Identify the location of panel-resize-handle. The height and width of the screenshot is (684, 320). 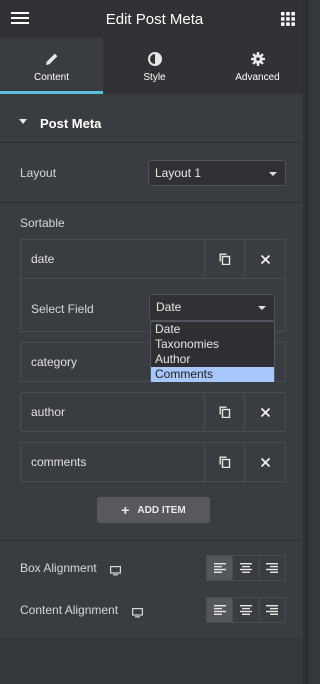
(306, 342).